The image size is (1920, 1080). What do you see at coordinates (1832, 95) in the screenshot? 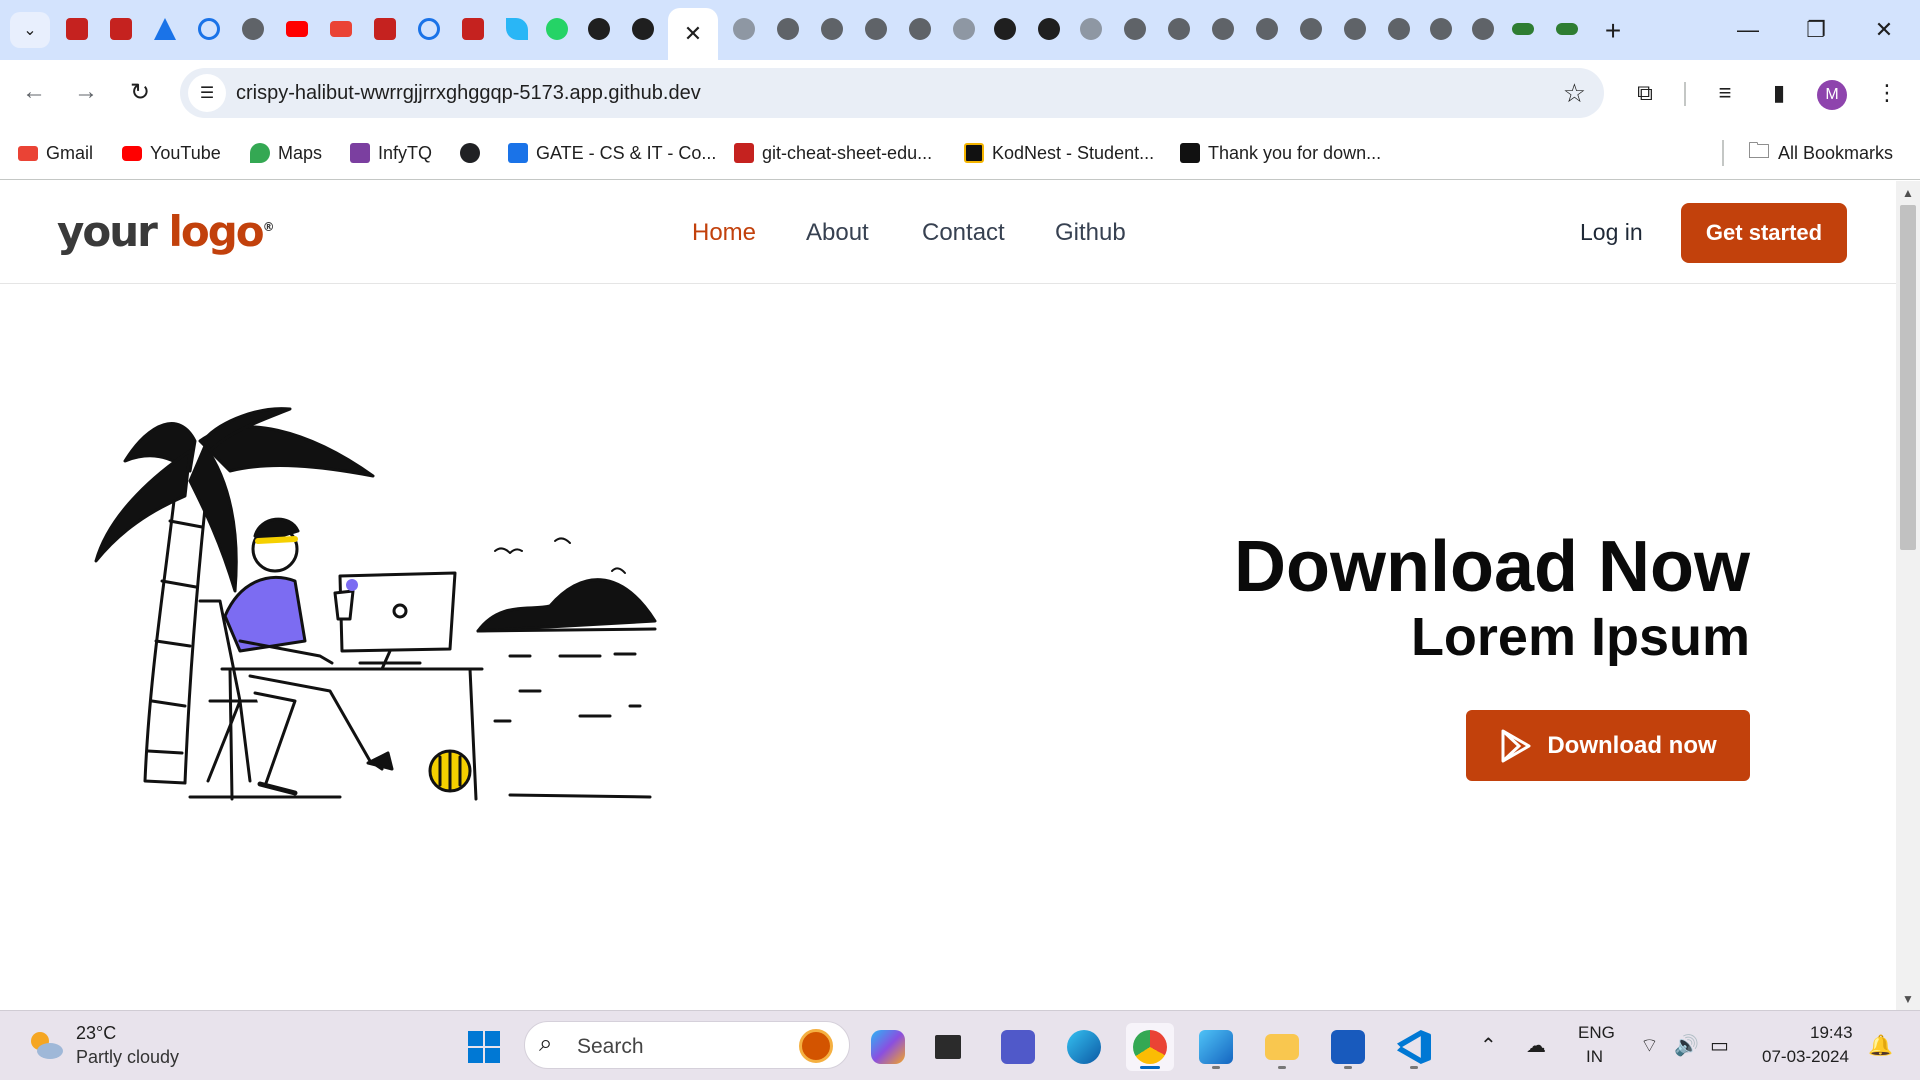
I see `profile-avatar: M` at bounding box center [1832, 95].